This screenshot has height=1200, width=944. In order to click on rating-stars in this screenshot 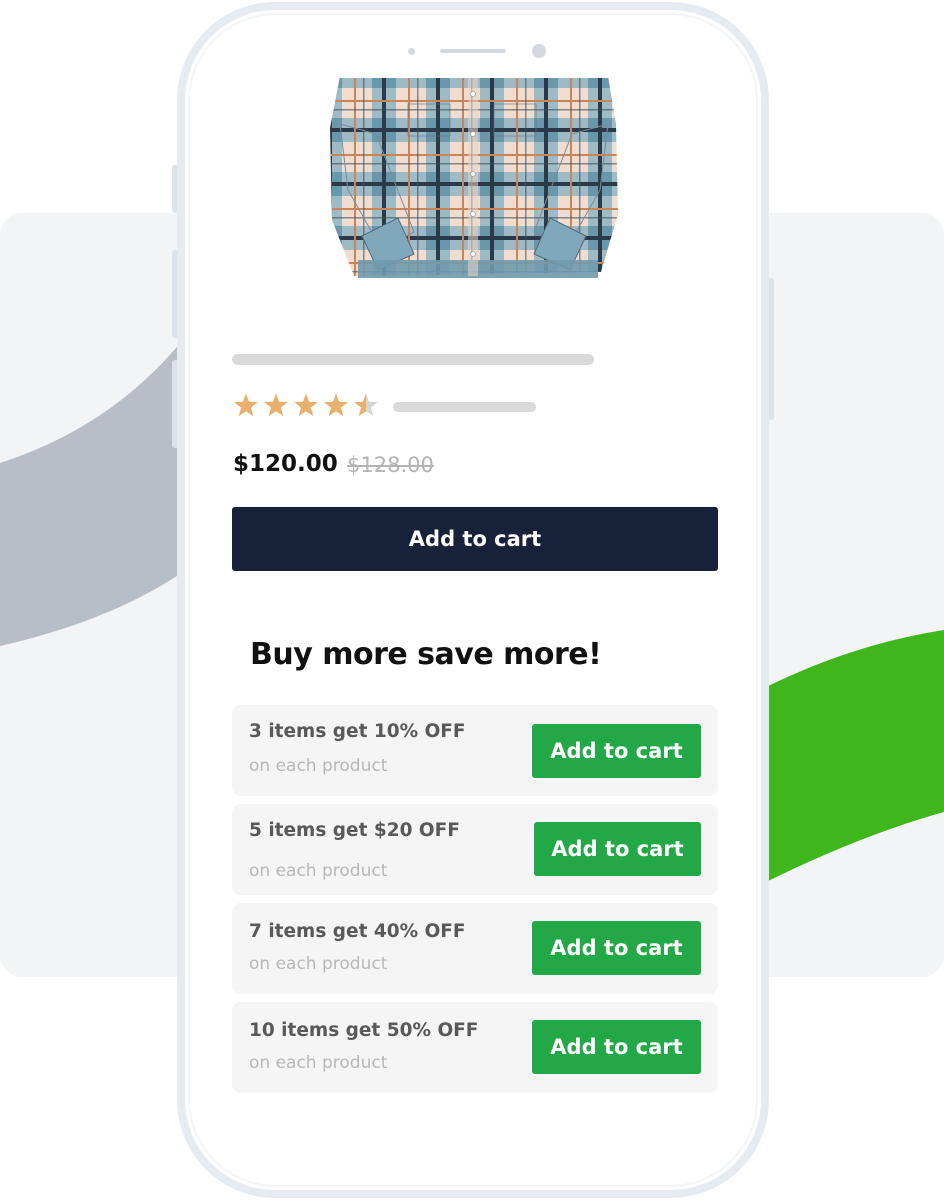, I will do `click(306, 405)`.